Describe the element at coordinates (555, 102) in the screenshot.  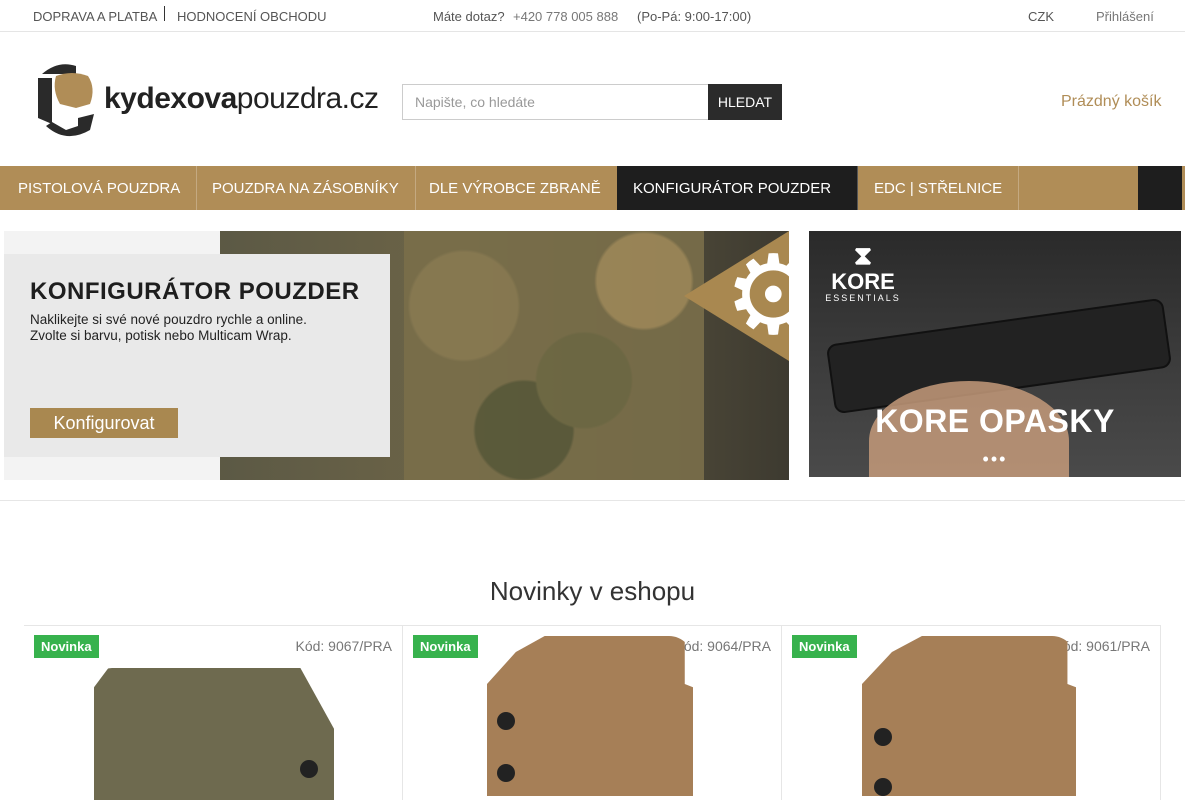
I see `search-input` at that location.